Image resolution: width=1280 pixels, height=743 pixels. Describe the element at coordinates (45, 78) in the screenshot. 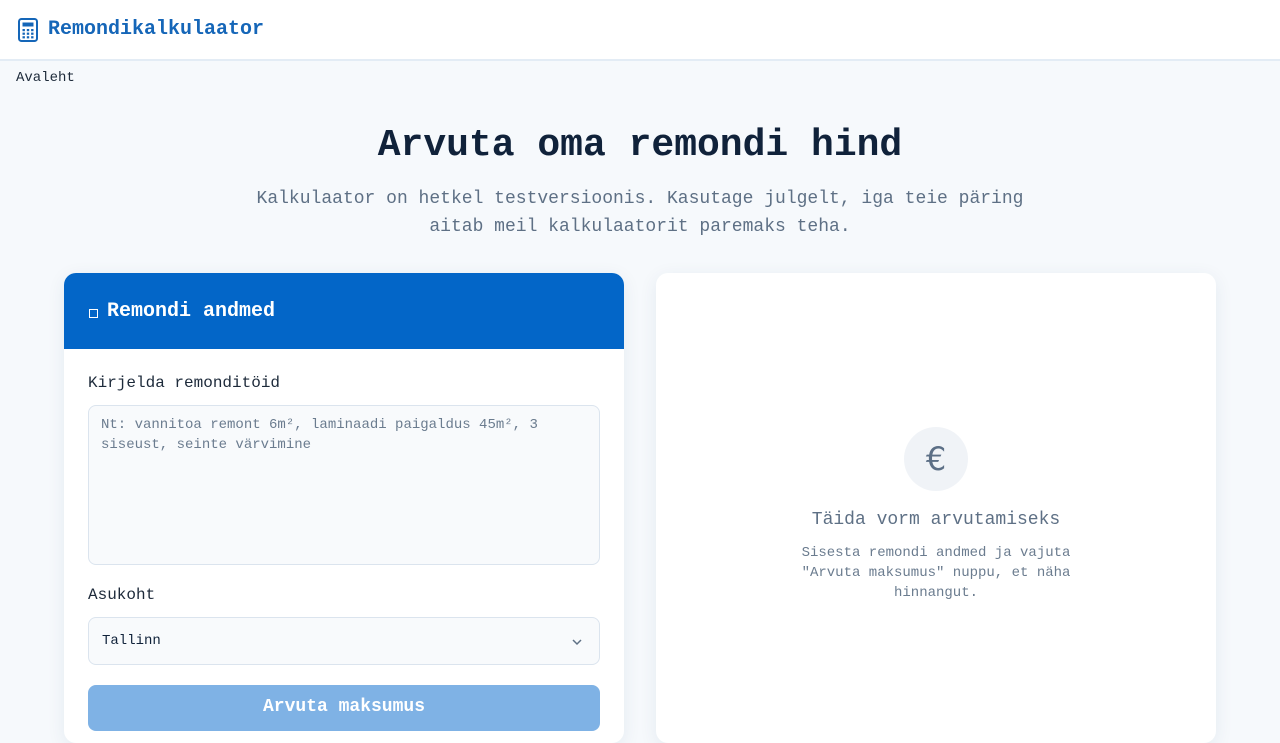

I see `breadcrumb-home-link: Avaleht` at that location.